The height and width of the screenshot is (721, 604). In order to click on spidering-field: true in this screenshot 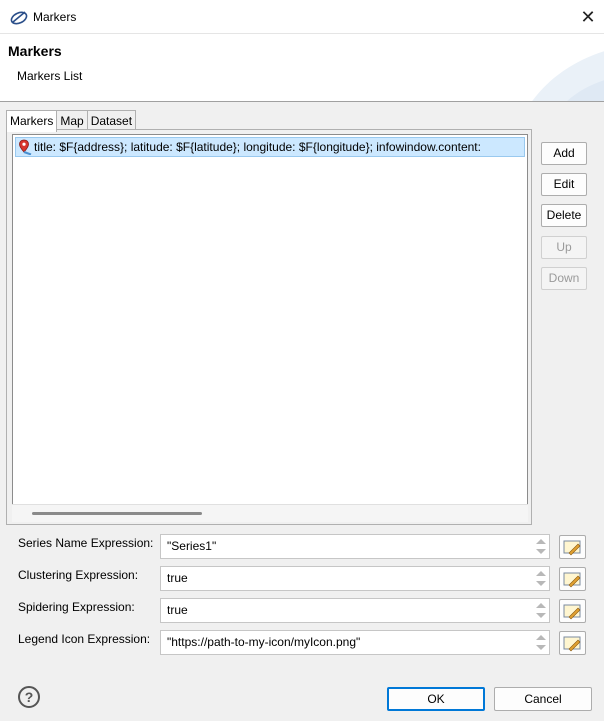, I will do `click(355, 610)`.